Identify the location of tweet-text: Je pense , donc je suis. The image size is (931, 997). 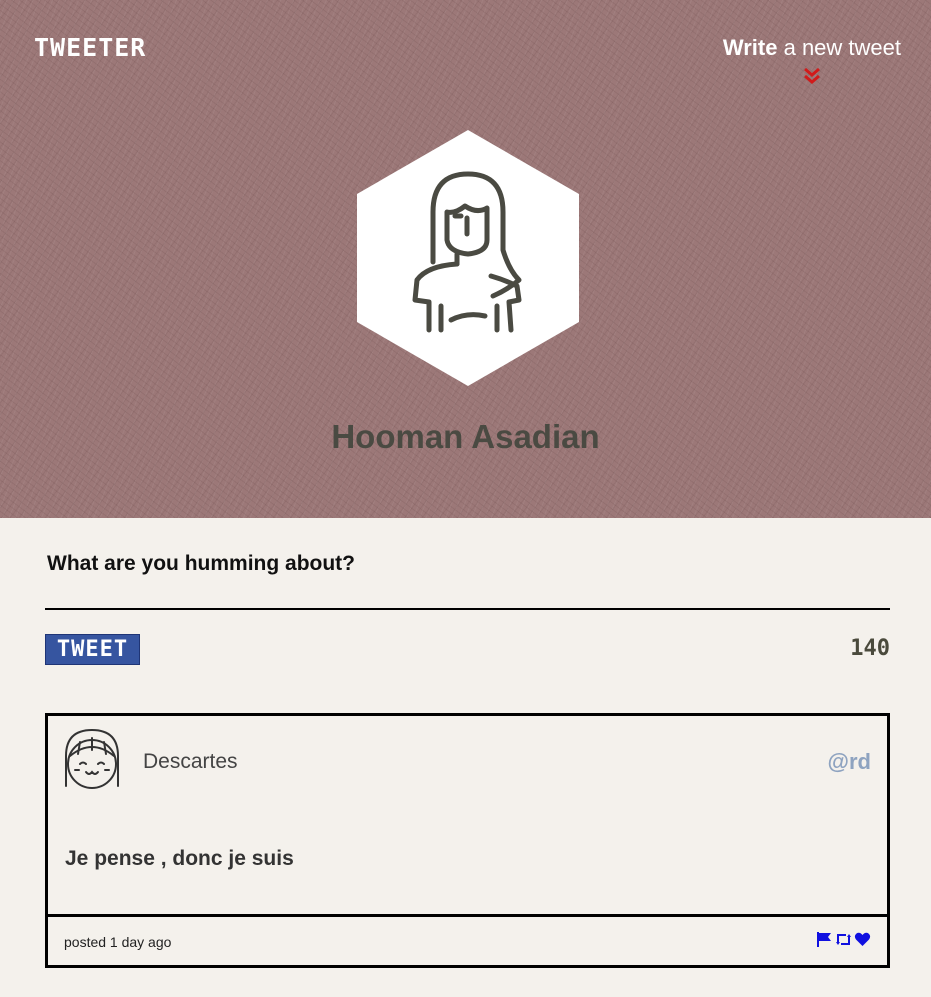
(179, 858).